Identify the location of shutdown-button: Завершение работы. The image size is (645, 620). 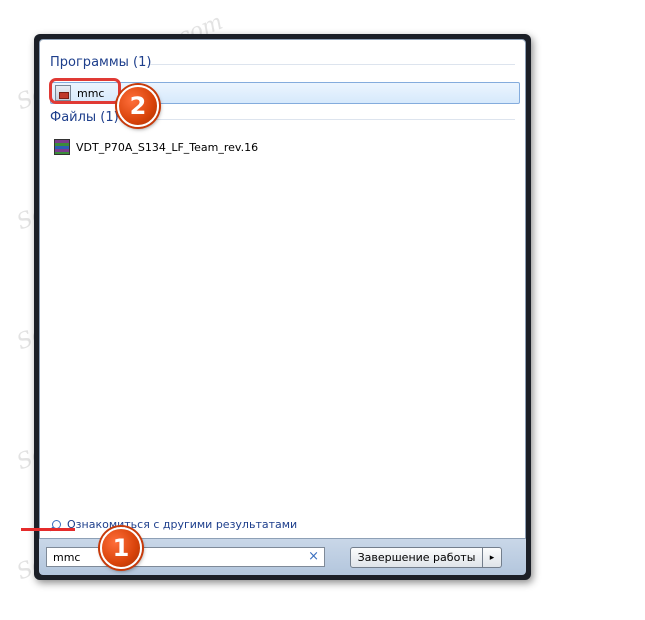
(416, 557).